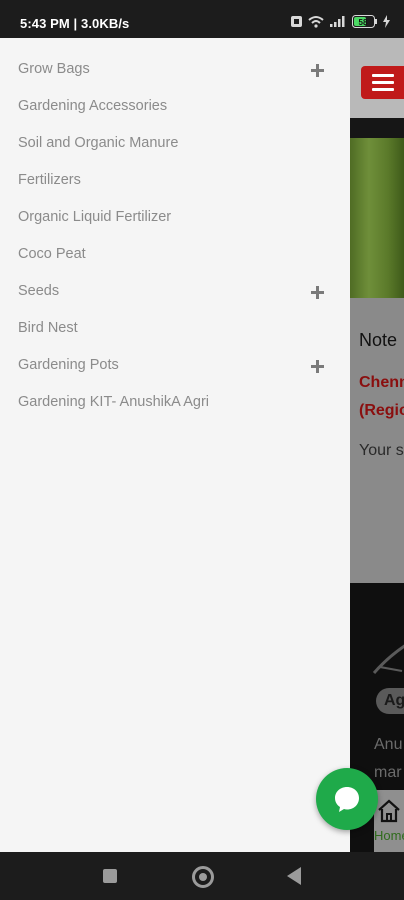 The width and height of the screenshot is (404, 900). What do you see at coordinates (294, 876) in the screenshot?
I see `back-icon` at bounding box center [294, 876].